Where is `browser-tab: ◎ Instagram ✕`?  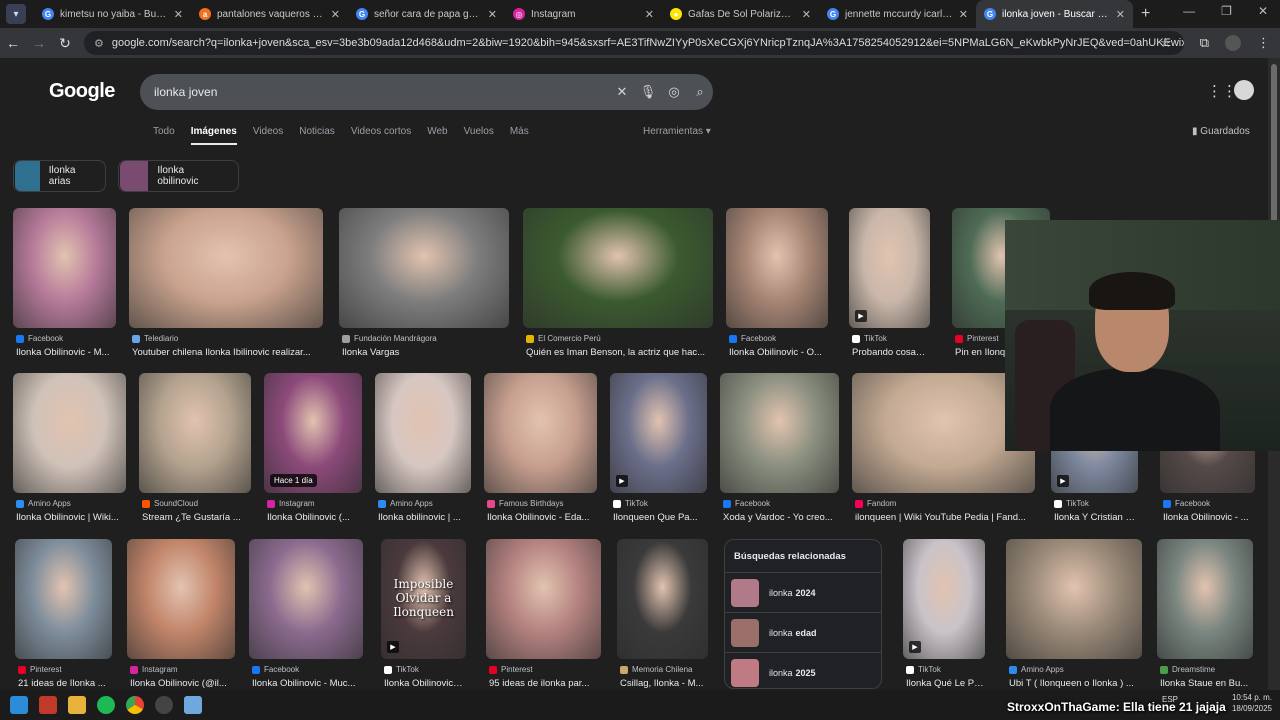 browser-tab: ◎ Instagram ✕ is located at coordinates (583, 14).